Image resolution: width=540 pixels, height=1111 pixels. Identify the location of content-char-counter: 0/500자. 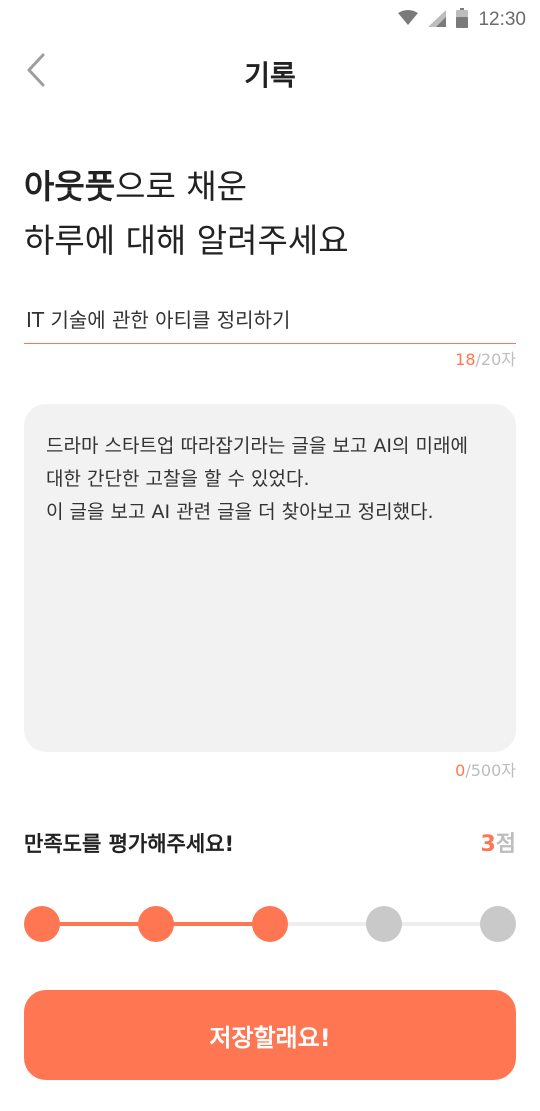
(485, 769).